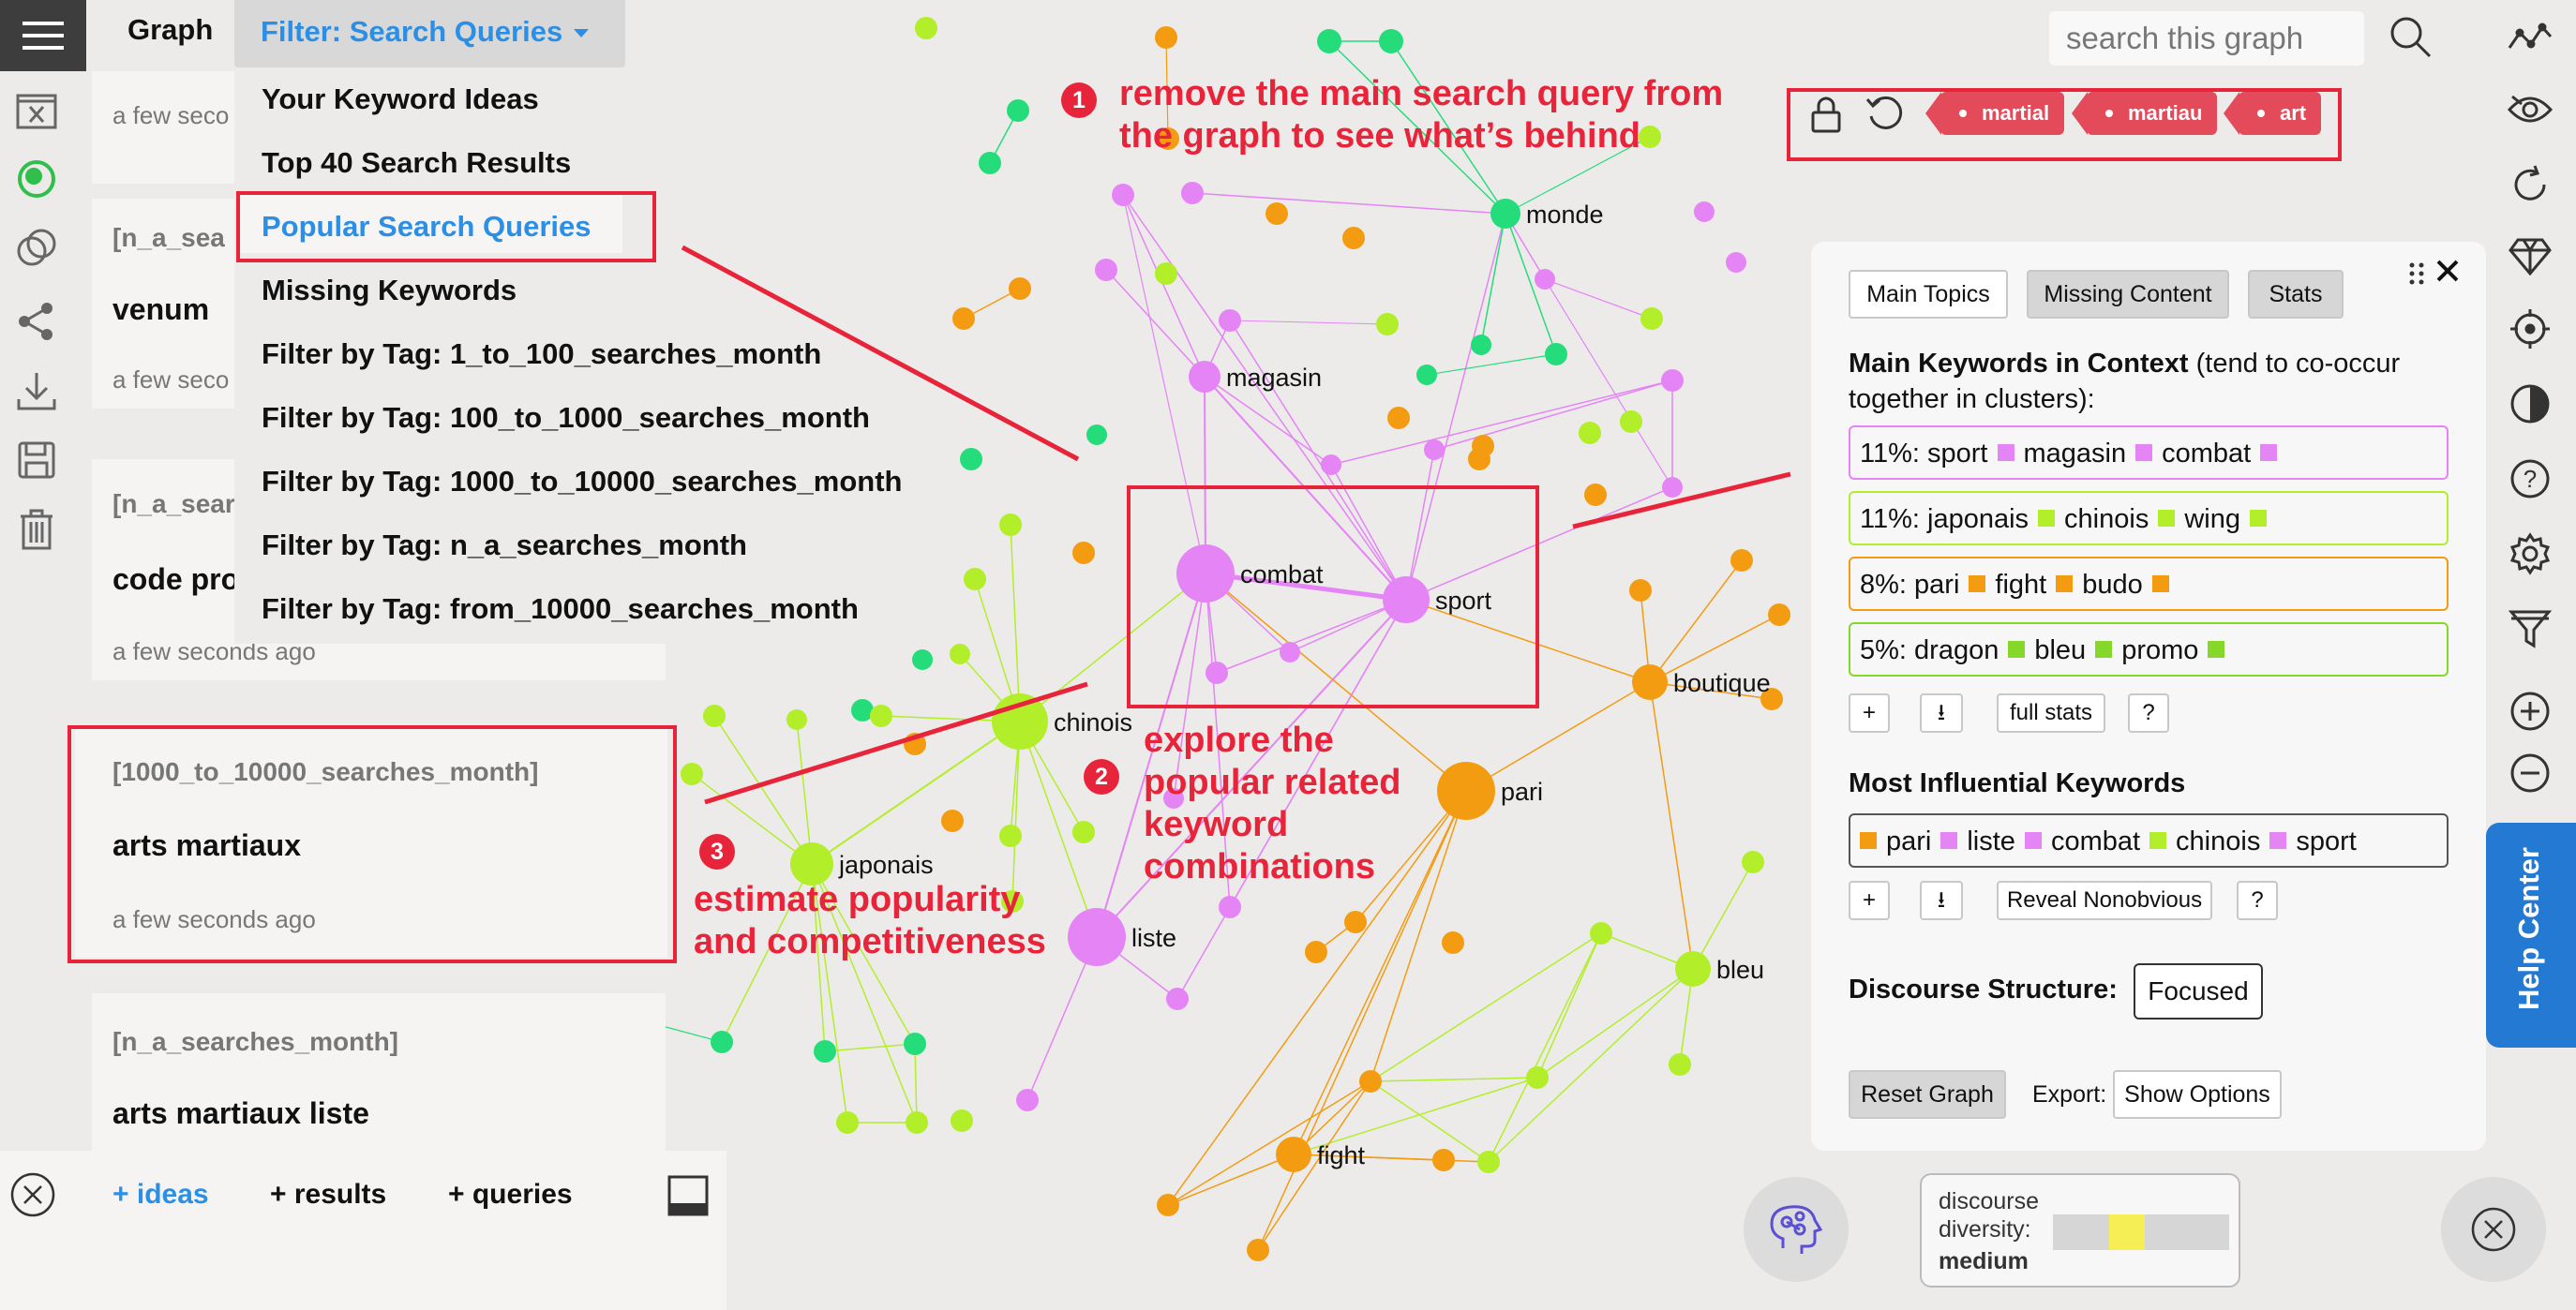 The image size is (2576, 1310). What do you see at coordinates (1093, 722) in the screenshot?
I see `graph-node-label: chinois` at bounding box center [1093, 722].